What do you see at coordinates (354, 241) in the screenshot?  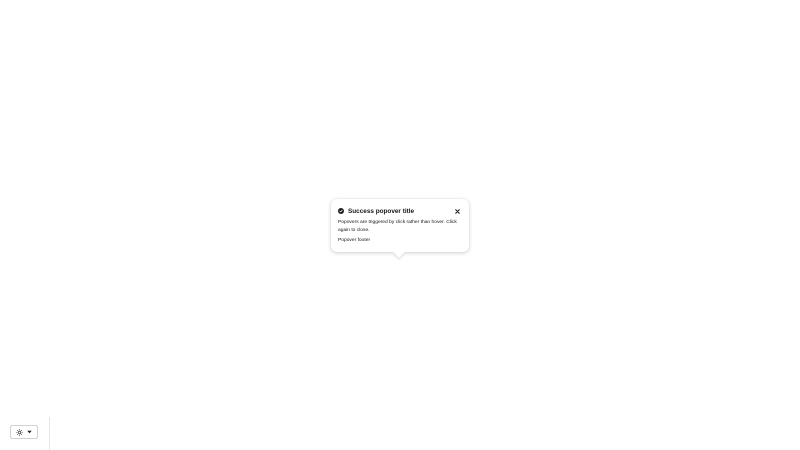 I see `popover-footer: Popover footer` at bounding box center [354, 241].